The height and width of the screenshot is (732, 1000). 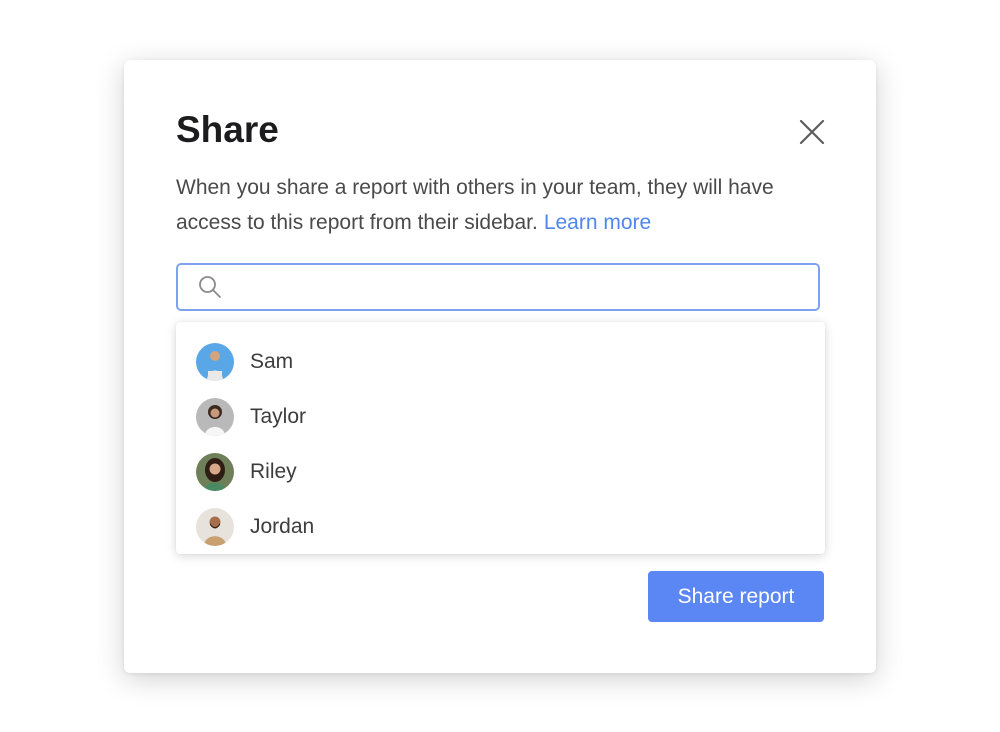 I want to click on suggestion-item: Taylor, so click(x=500, y=416).